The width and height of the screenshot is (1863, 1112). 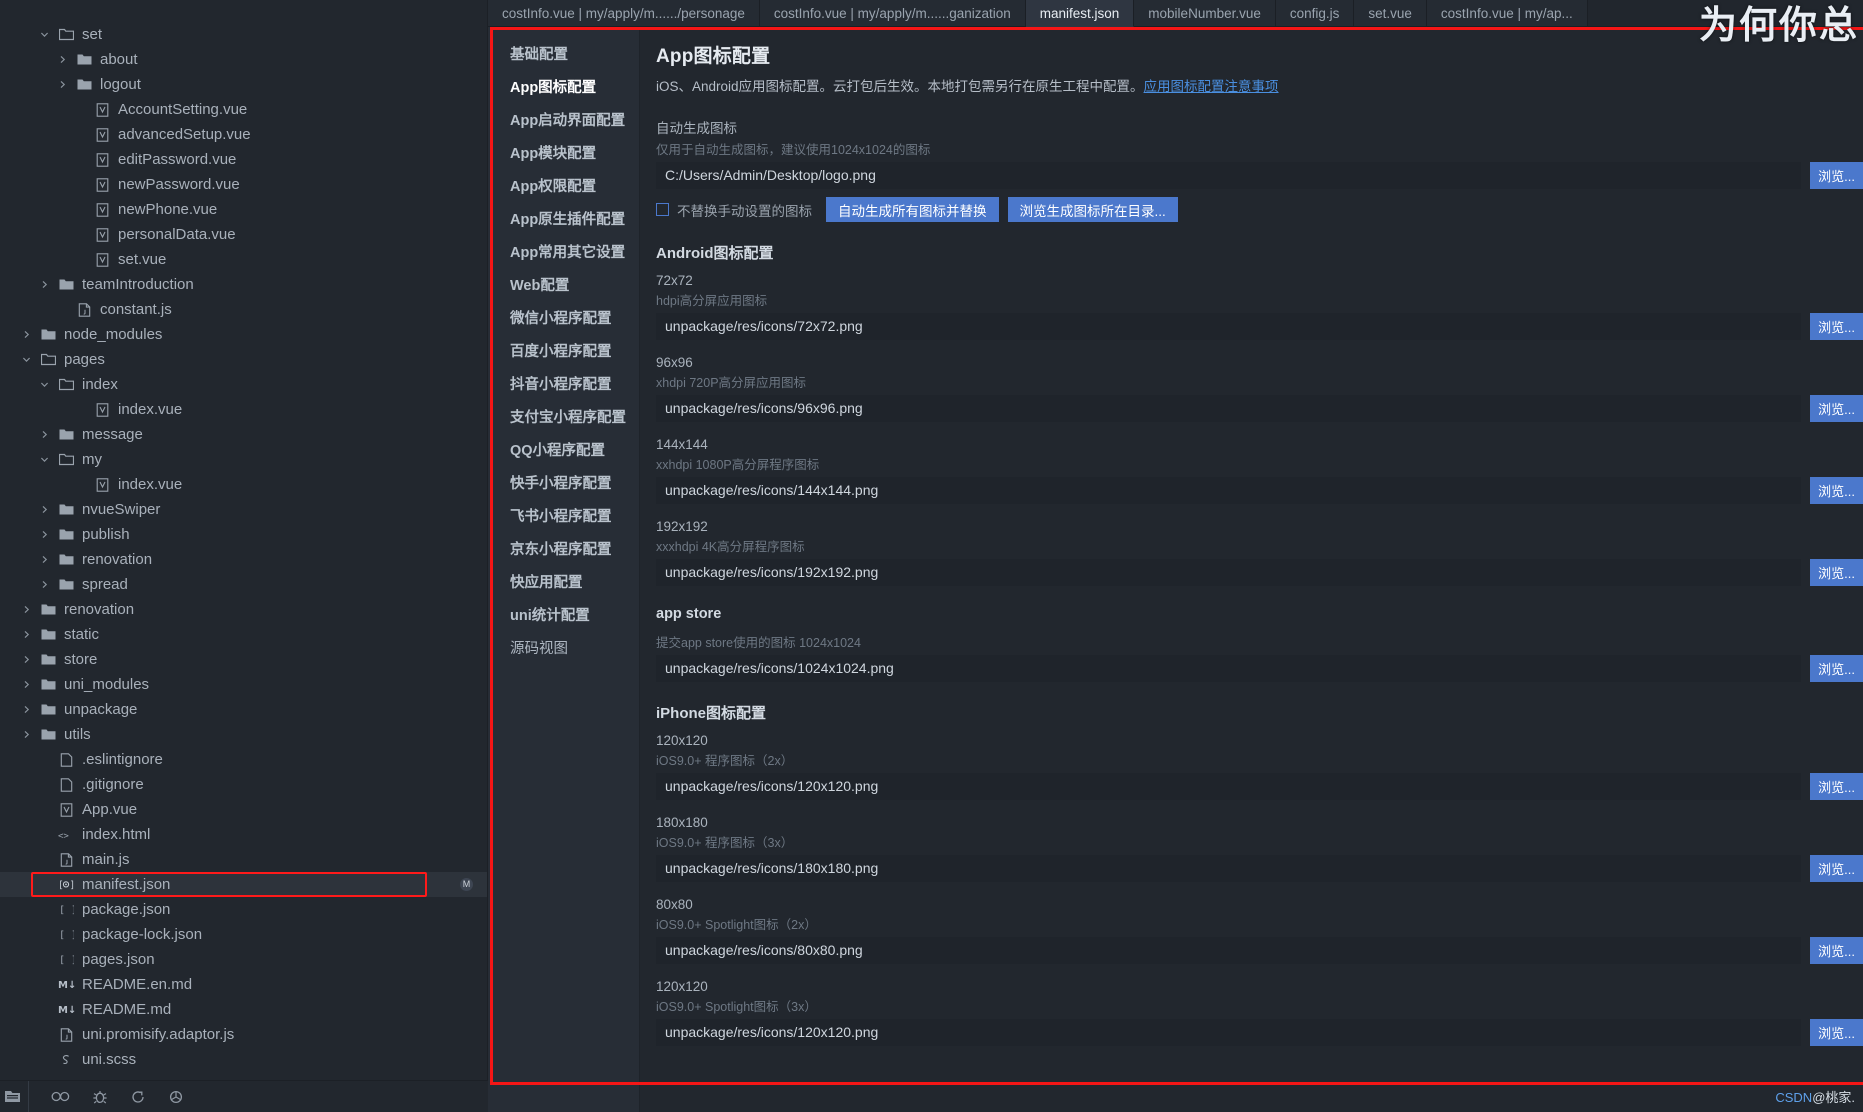 What do you see at coordinates (243, 884) in the screenshot?
I see `tree-item: [] manifest.json M` at bounding box center [243, 884].